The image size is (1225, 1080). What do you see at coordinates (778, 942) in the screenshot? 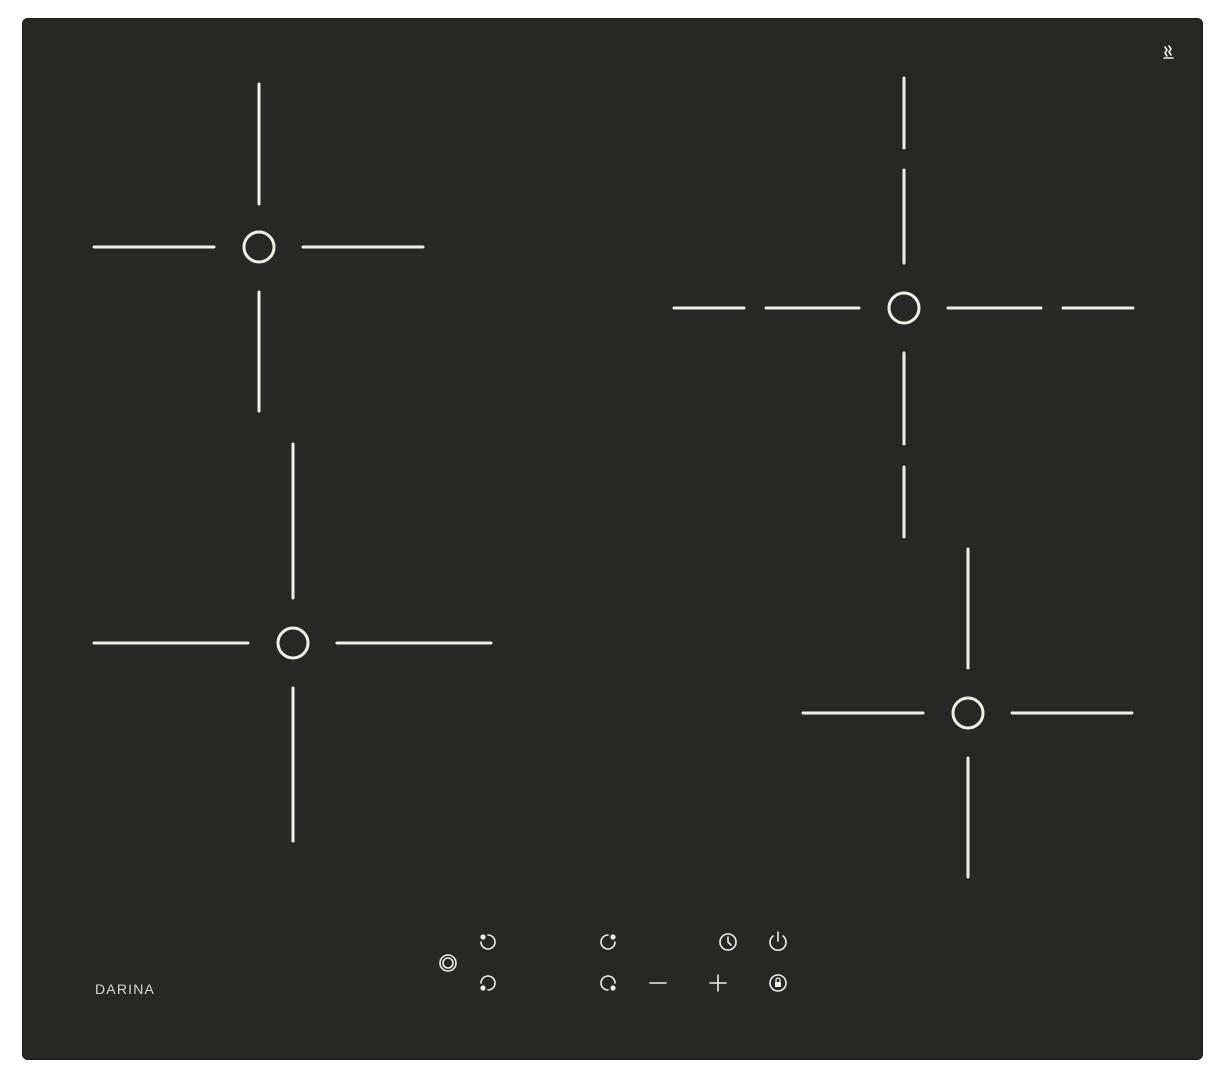
I see `power-button` at bounding box center [778, 942].